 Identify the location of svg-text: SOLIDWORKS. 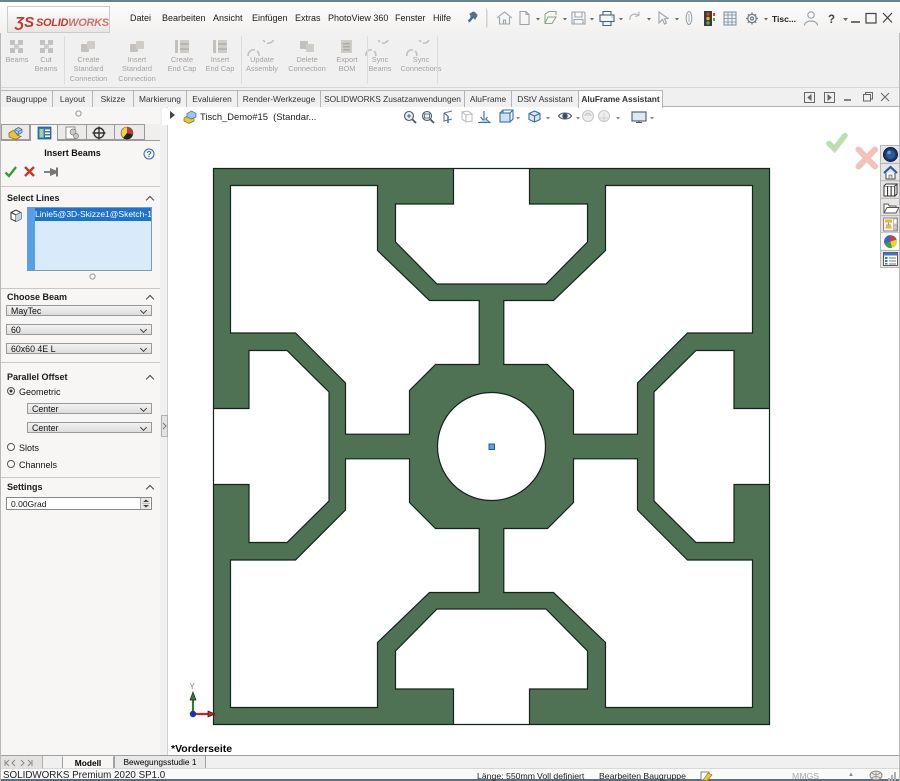
(73, 23).